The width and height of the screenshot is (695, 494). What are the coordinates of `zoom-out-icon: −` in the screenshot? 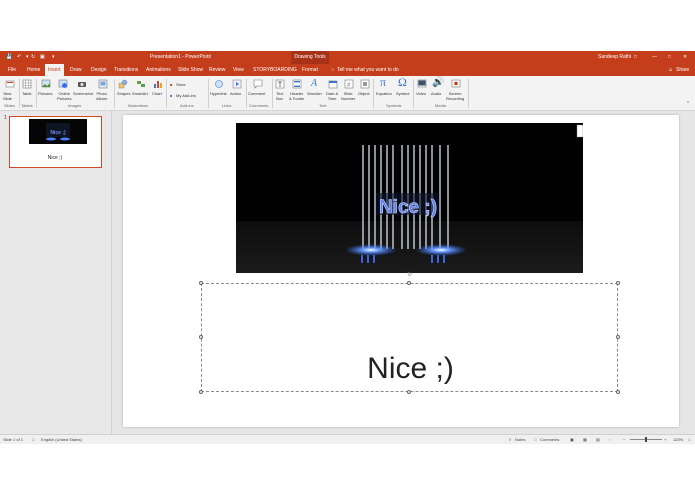 It's located at (624, 439).